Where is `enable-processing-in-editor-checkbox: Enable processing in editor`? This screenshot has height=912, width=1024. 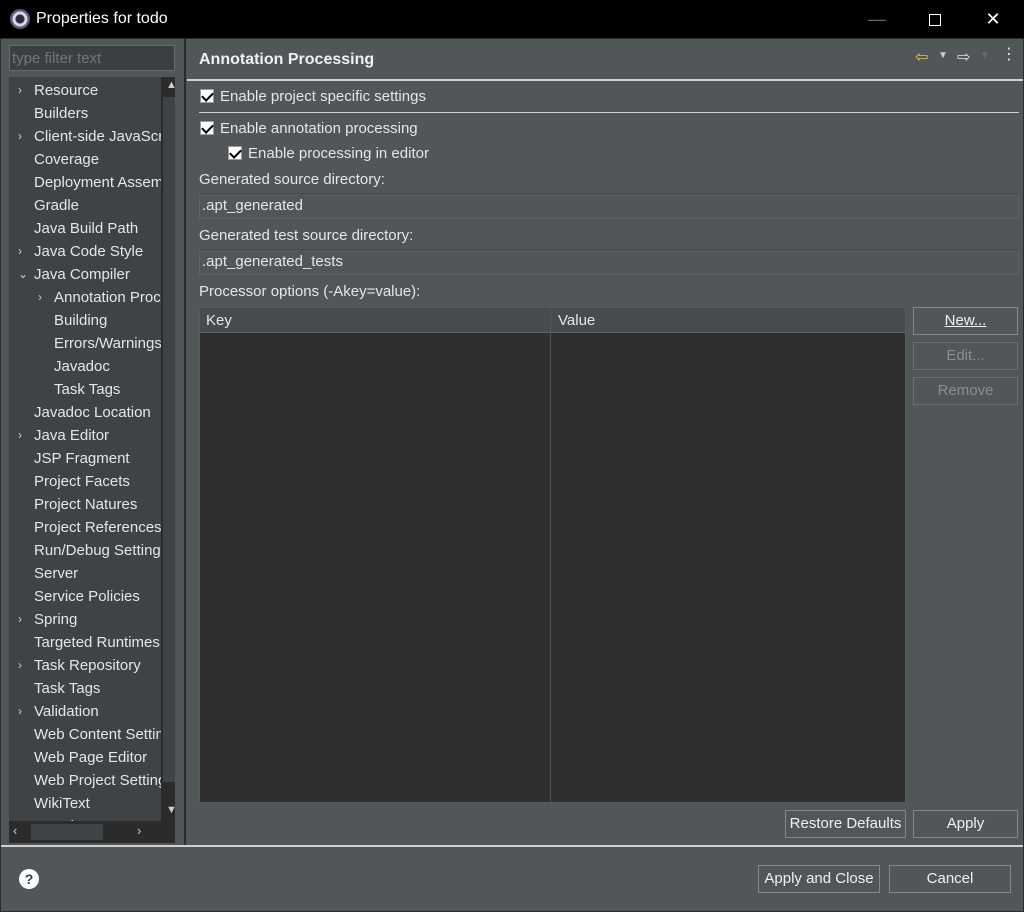 enable-processing-in-editor-checkbox: Enable processing in editor is located at coordinates (328, 155).